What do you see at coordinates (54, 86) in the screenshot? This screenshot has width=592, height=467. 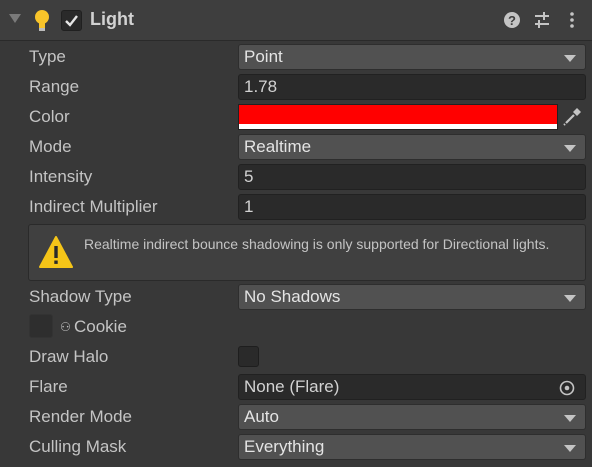 I see `range-label: Range` at bounding box center [54, 86].